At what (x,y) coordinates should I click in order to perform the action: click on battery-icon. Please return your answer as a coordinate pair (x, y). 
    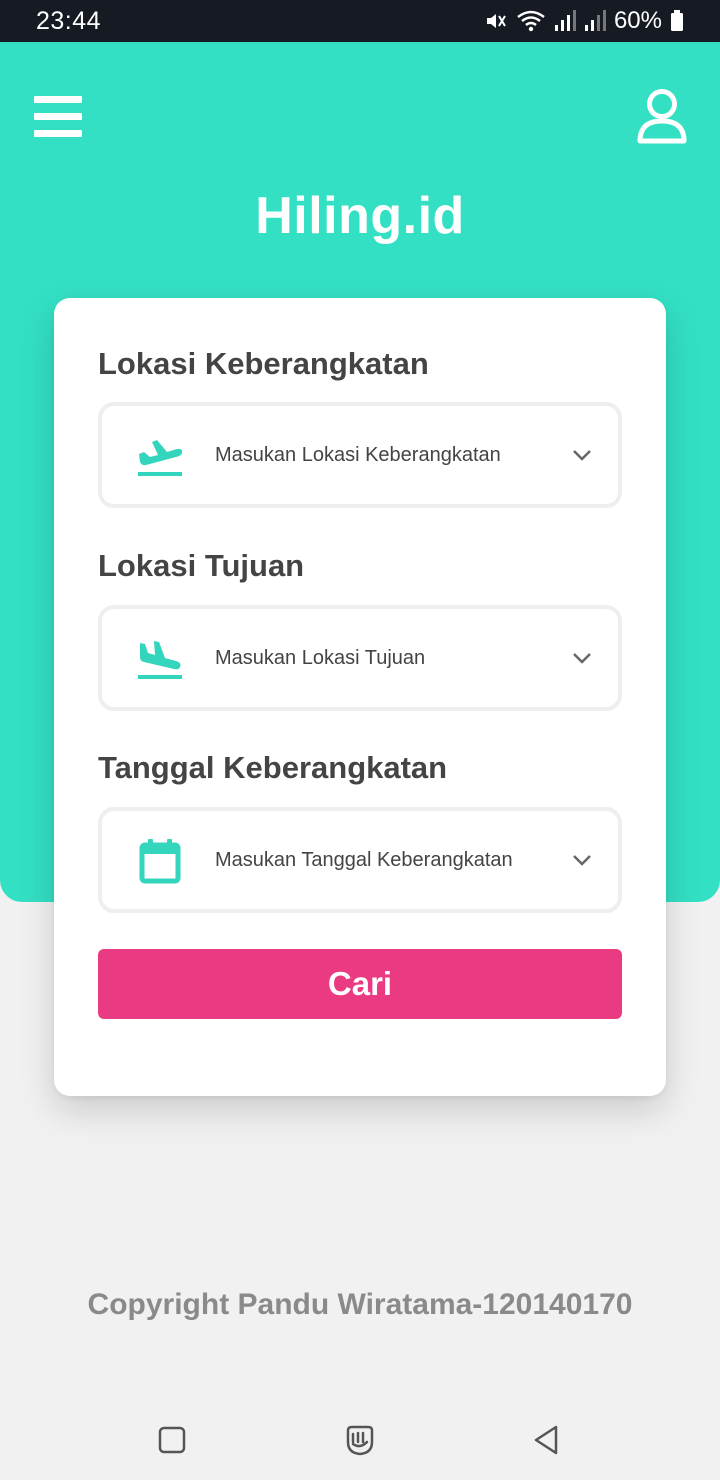
    Looking at the image, I should click on (677, 20).